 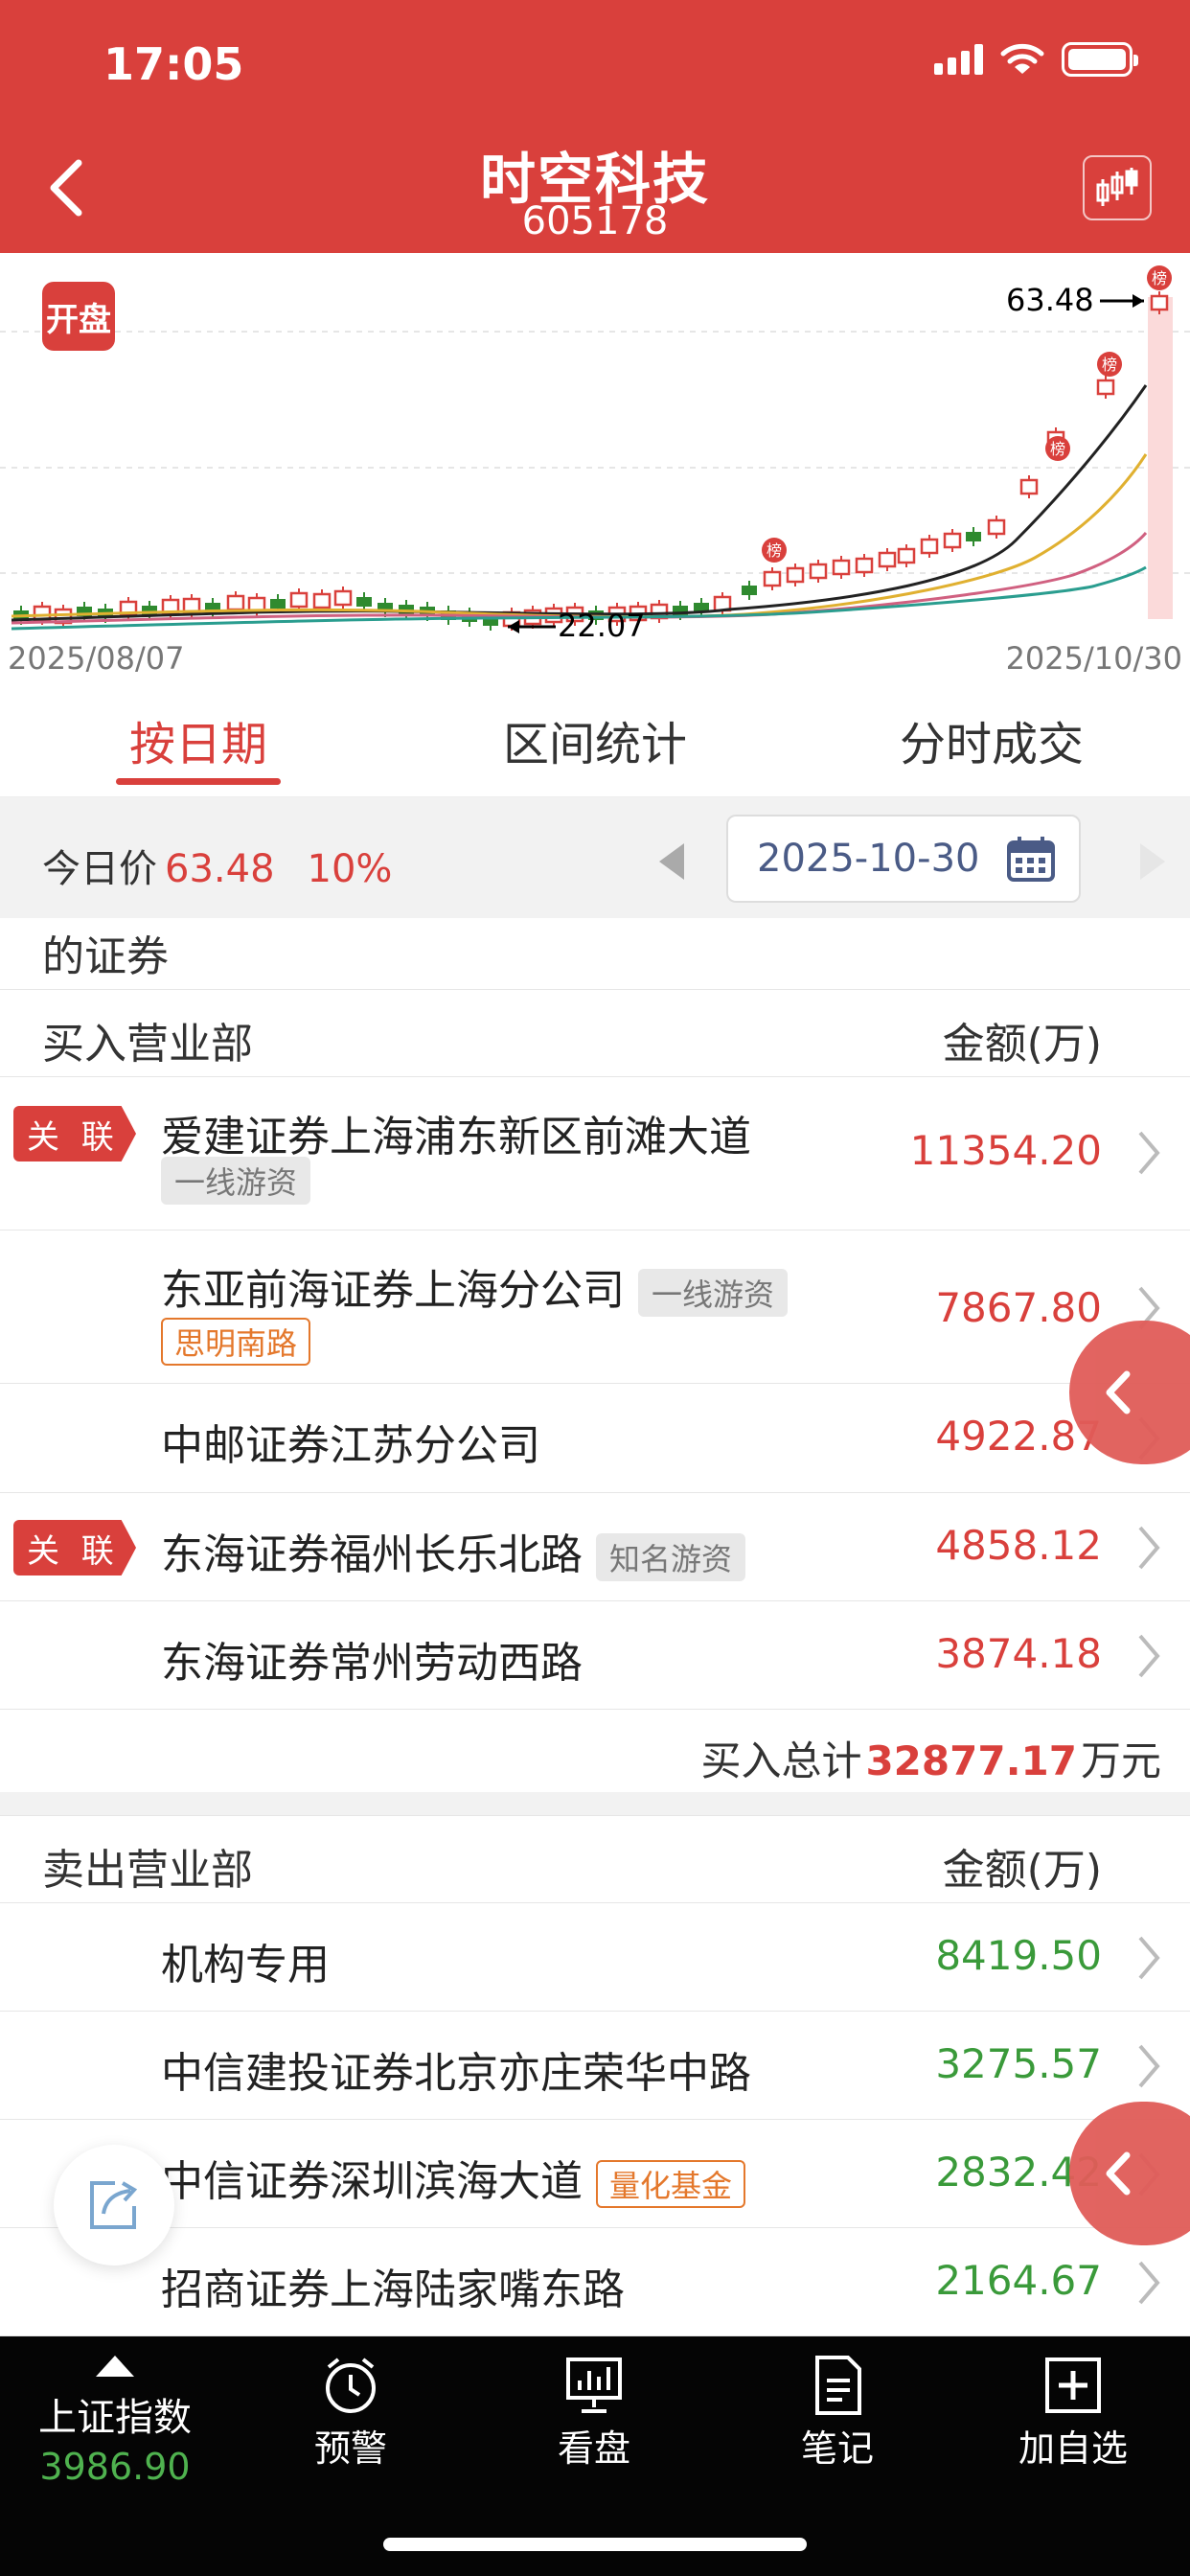 I want to click on partial-text: 的证券, so click(x=105, y=956).